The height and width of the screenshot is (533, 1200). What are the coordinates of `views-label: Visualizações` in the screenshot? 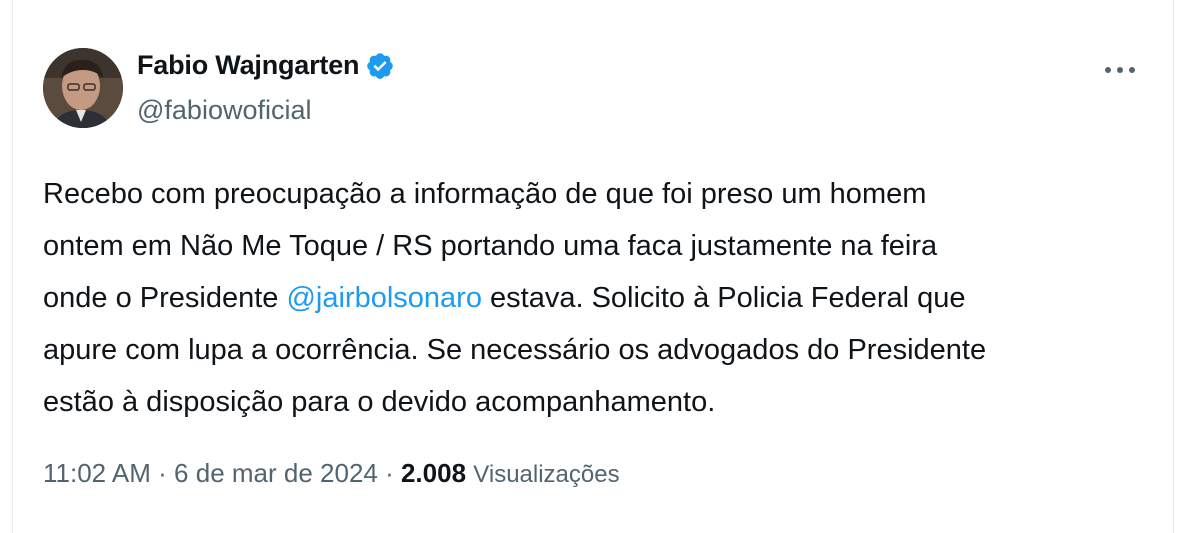 It's located at (546, 474).